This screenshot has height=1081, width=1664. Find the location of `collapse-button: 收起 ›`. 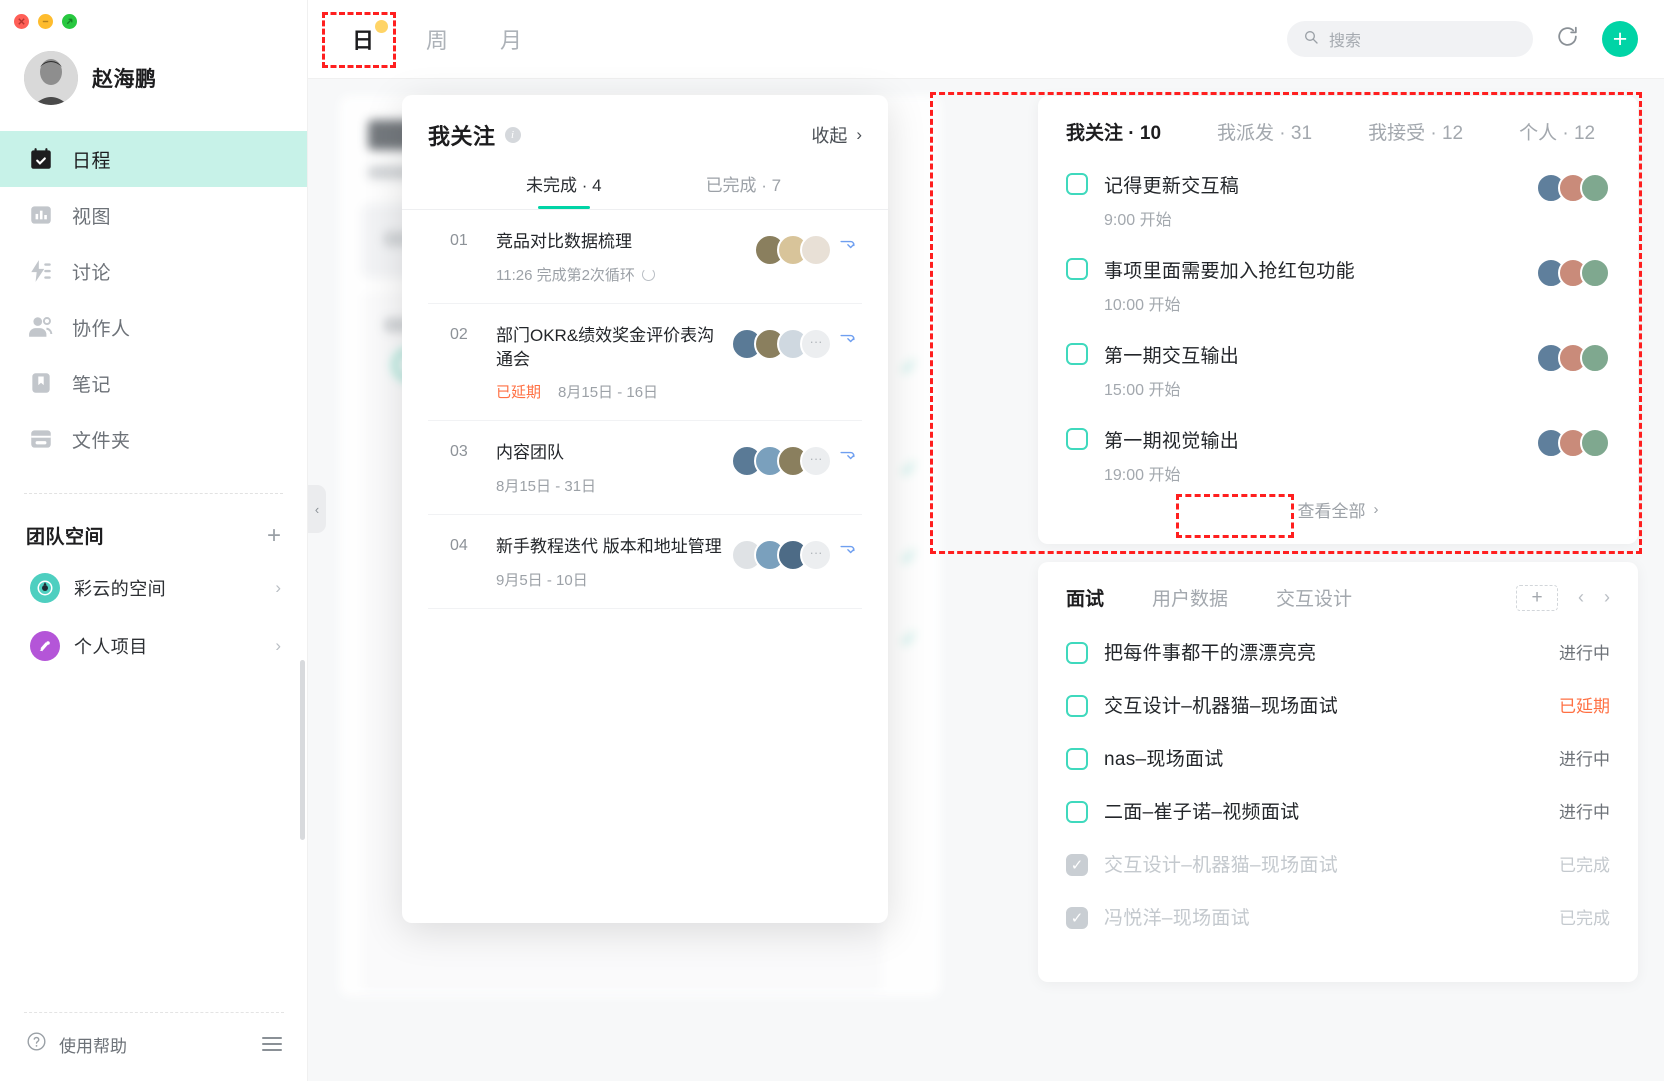

collapse-button: 收起 › is located at coordinates (836, 135).